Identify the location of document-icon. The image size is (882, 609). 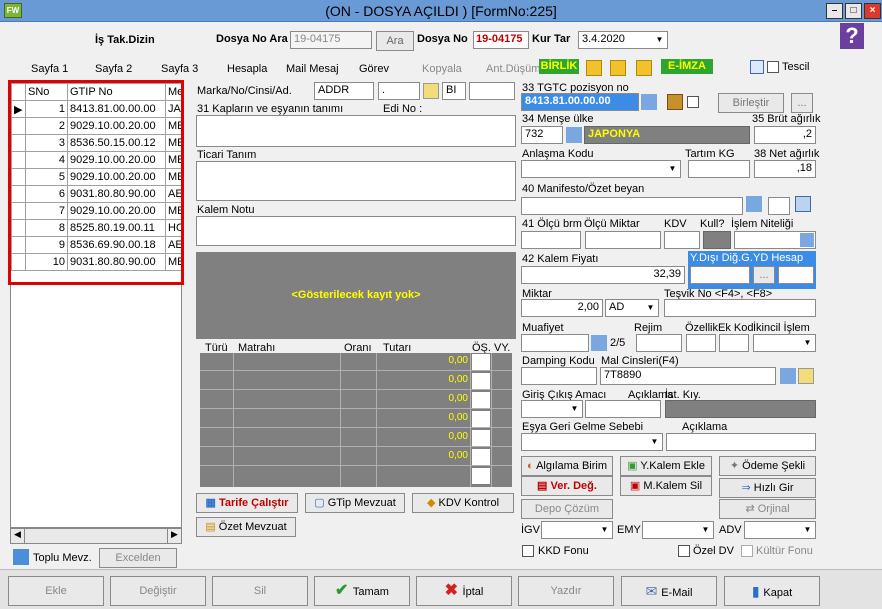
(757, 67).